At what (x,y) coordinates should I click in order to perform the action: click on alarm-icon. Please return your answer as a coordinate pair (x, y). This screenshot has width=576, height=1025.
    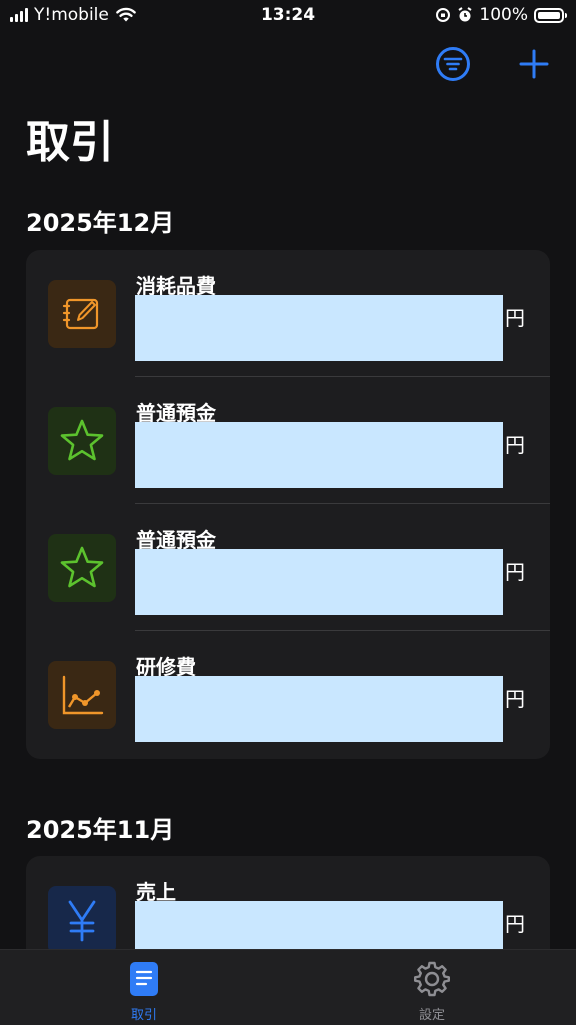
    Looking at the image, I should click on (465, 14).